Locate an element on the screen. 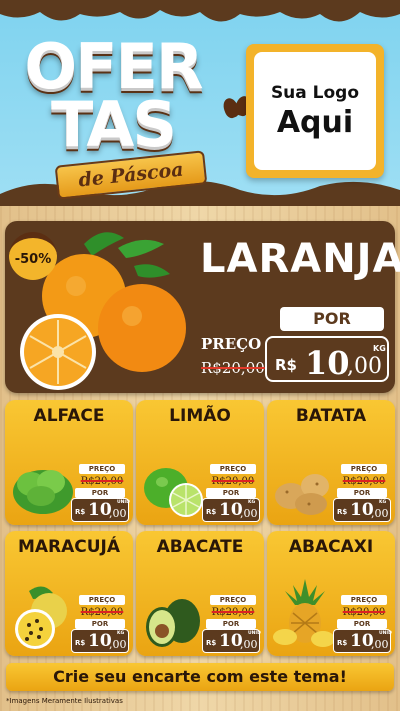 Image resolution: width=400 pixels, height=711 pixels. product-card-batata: BATATA PREÇO R$20,00 POR R$ 10 ,00 KG is located at coordinates (331, 462).